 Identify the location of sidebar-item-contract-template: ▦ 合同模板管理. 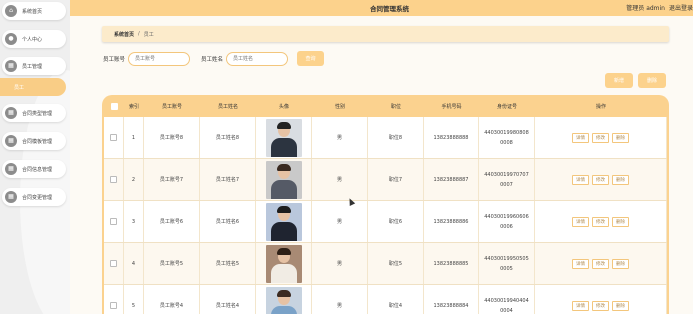
(34, 141).